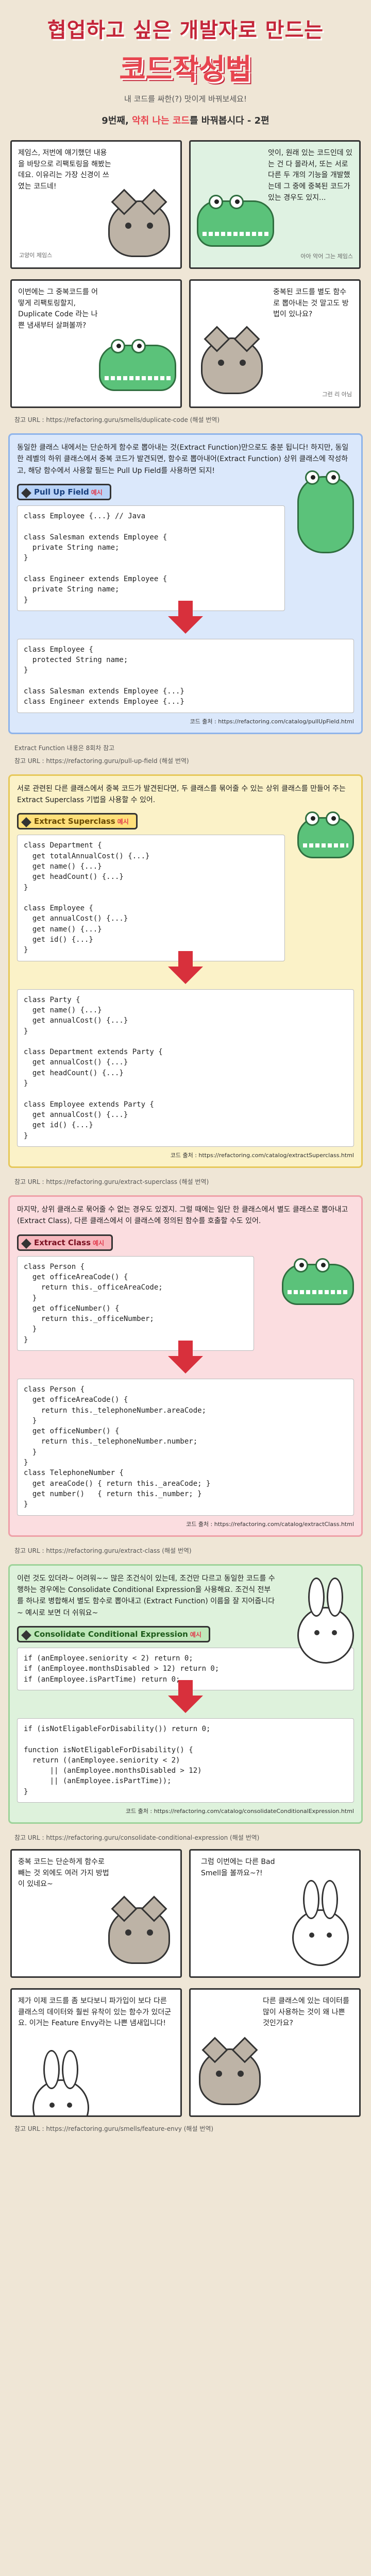 Image resolution: width=371 pixels, height=2576 pixels. I want to click on episode-title: 9번째, 악취 나는 코드를 바꿔봅시다 - 2편, so click(185, 120).